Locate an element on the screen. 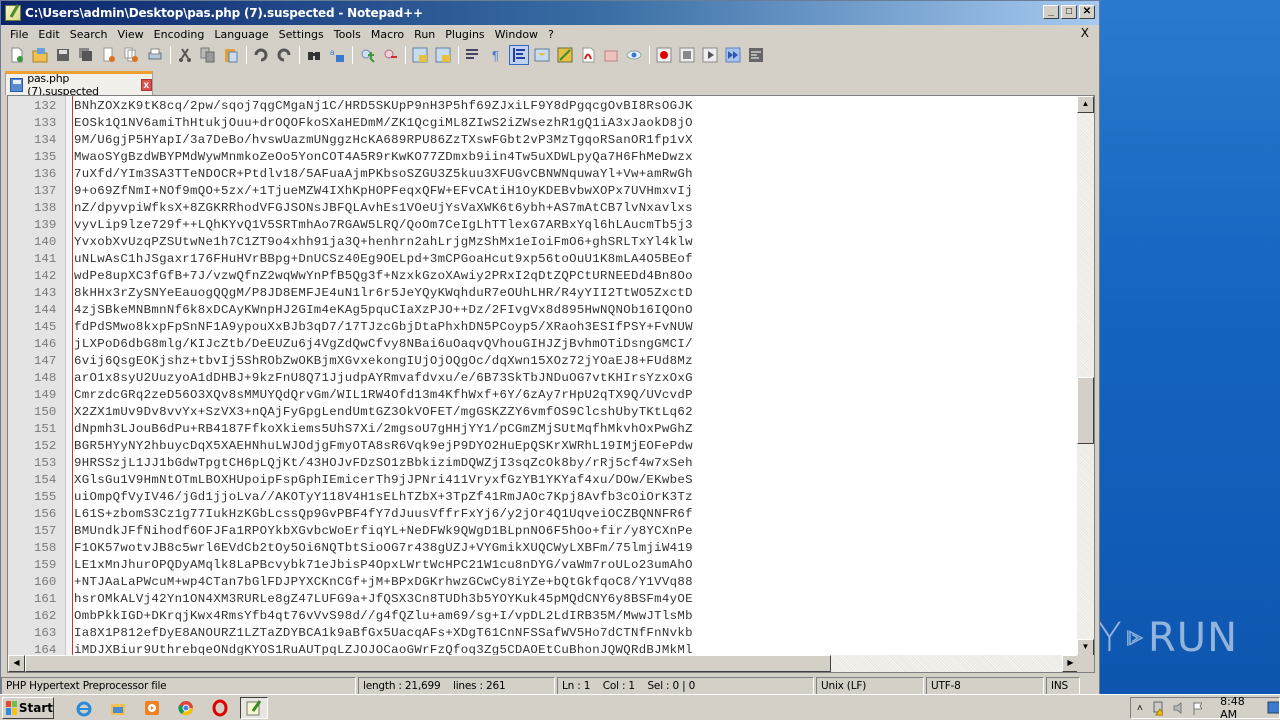 This screenshot has height=720, width=1280. volume-icon is located at coordinates (1177, 708).